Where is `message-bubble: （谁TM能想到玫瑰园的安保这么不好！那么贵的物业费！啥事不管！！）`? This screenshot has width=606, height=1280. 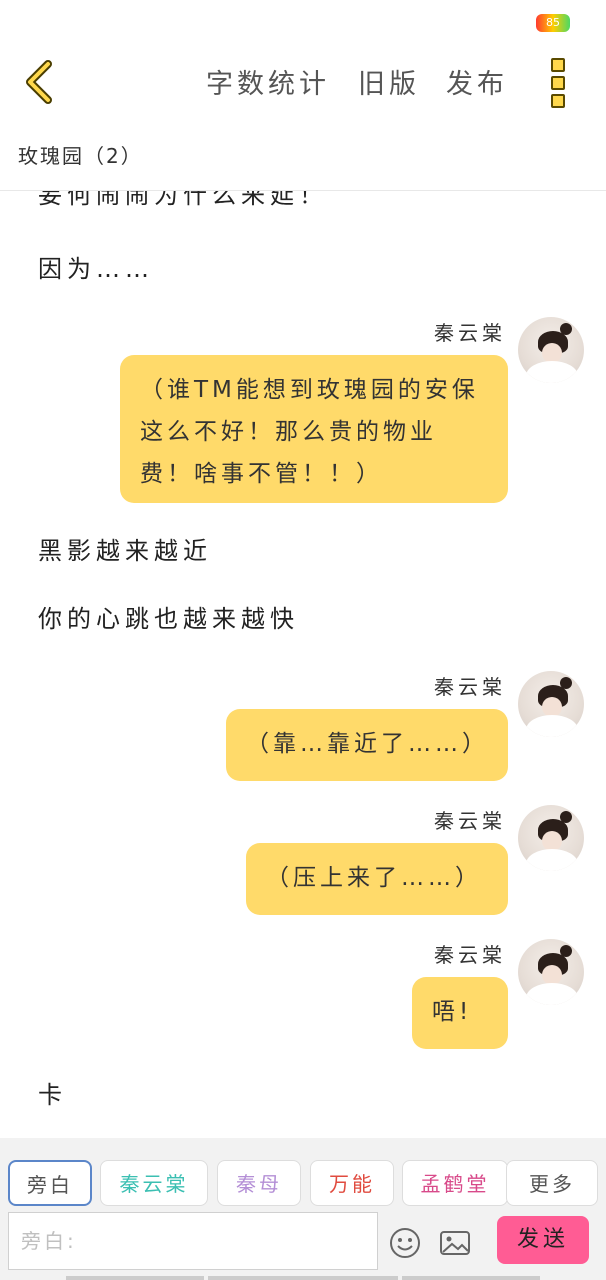 message-bubble: （谁TM能想到玫瑰园的安保这么不好！那么贵的物业费！啥事不管！！） is located at coordinates (314, 429).